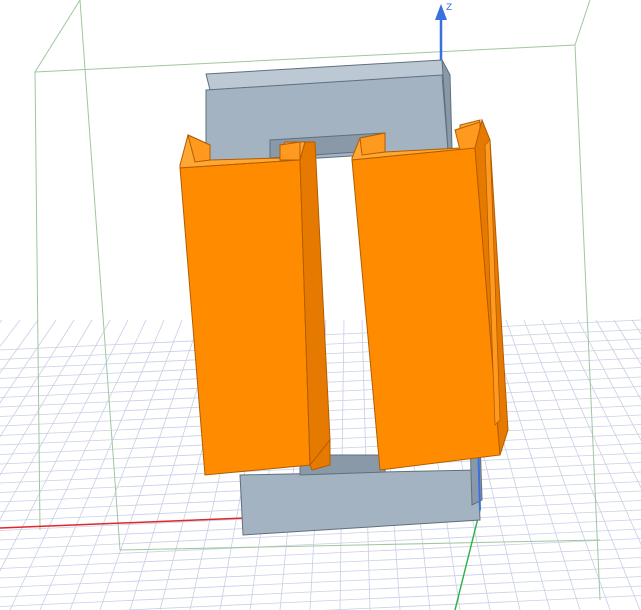  What do you see at coordinates (255, 305) in the screenshot?
I see `left-coil` at bounding box center [255, 305].